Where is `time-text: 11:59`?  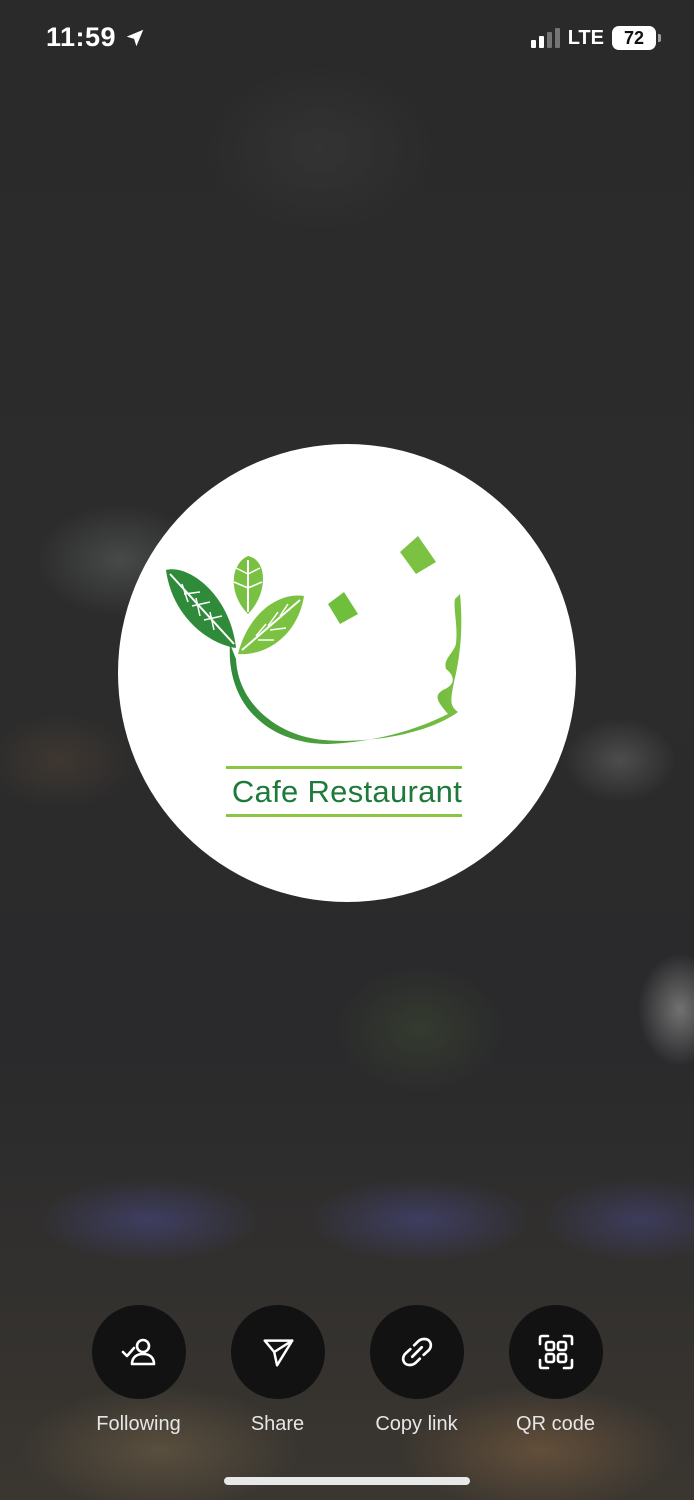 time-text: 11:59 is located at coordinates (81, 37).